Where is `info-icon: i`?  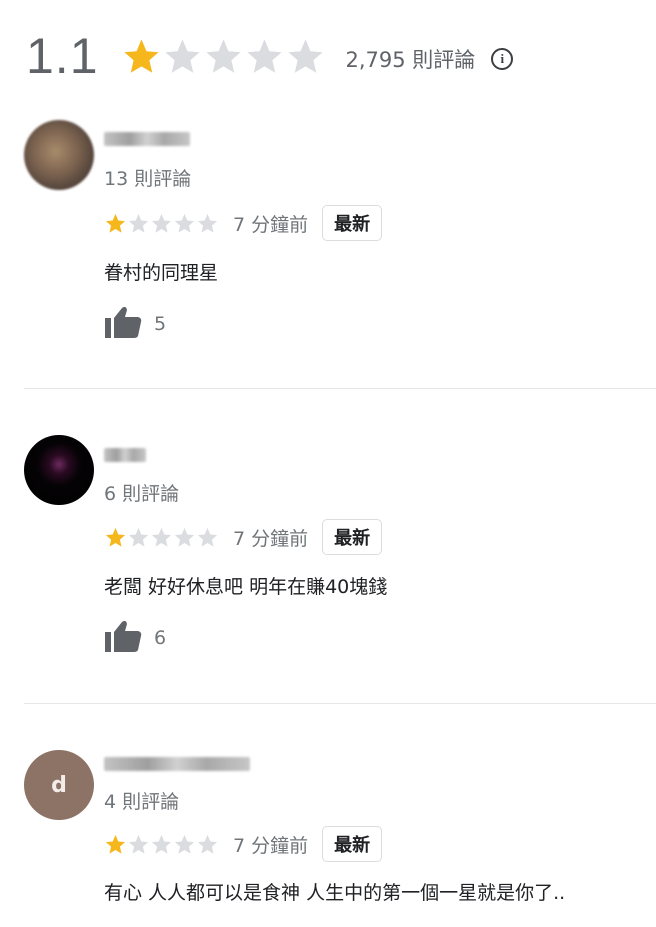
info-icon: i is located at coordinates (502, 59).